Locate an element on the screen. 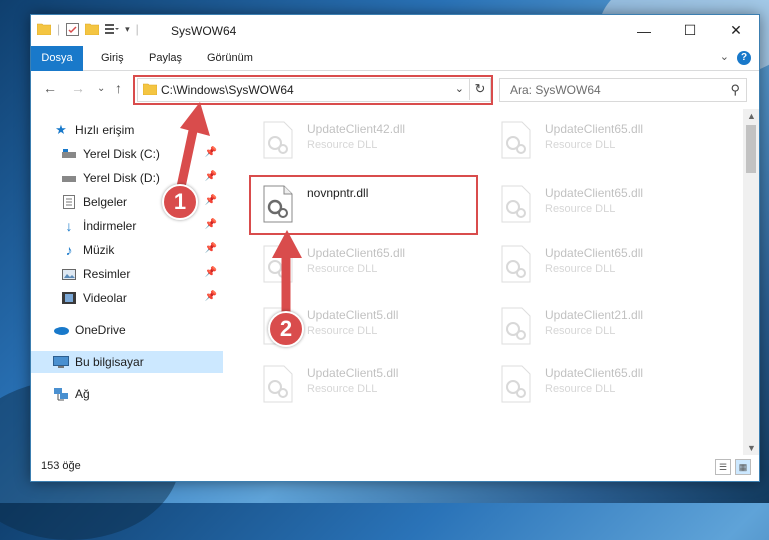 The image size is (769, 540). list-item: UpdateClient42.dll Resource DLL is located at coordinates (358, 140).